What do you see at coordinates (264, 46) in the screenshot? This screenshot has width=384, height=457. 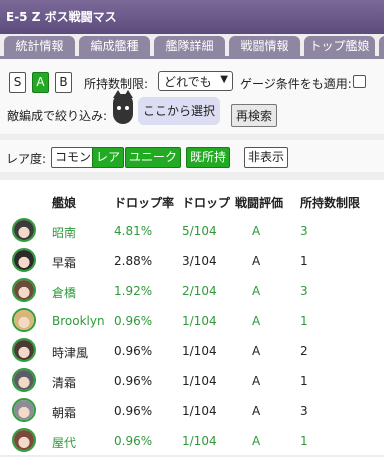 I see `tab-battle-info: 戦闘情報` at bounding box center [264, 46].